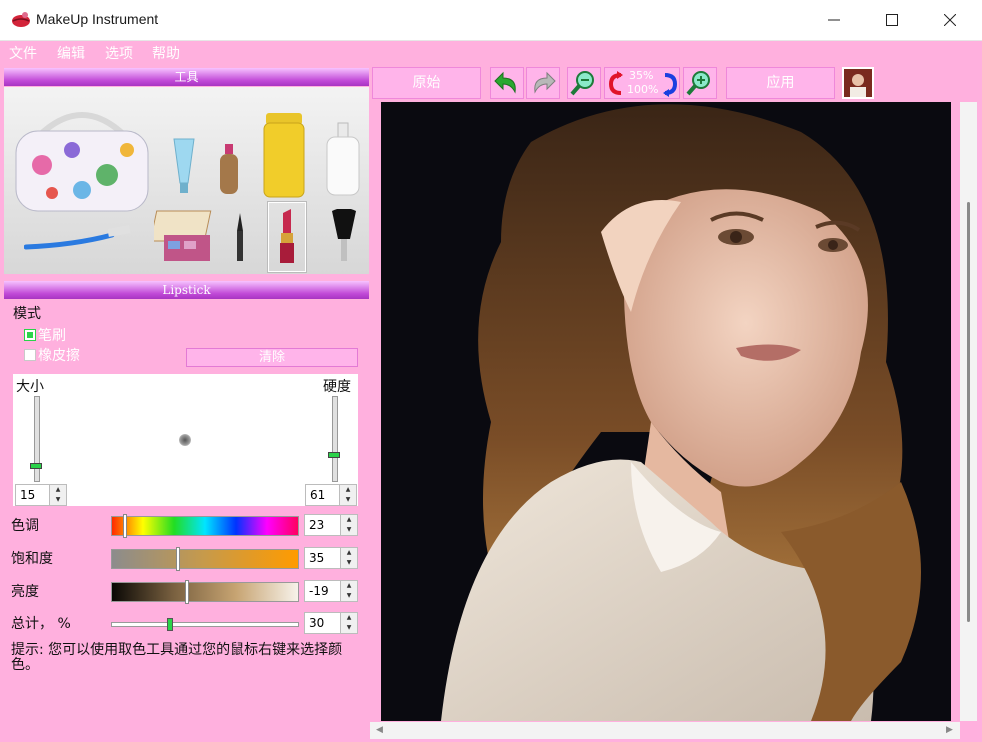  I want to click on lipstick-icon, so click(287, 237).